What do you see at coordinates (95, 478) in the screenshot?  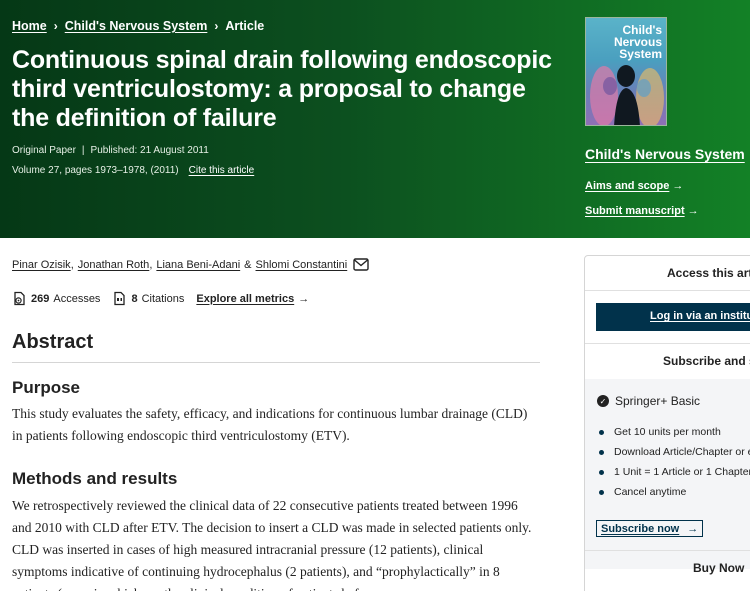 I see `methods-heading: Methods and results` at bounding box center [95, 478].